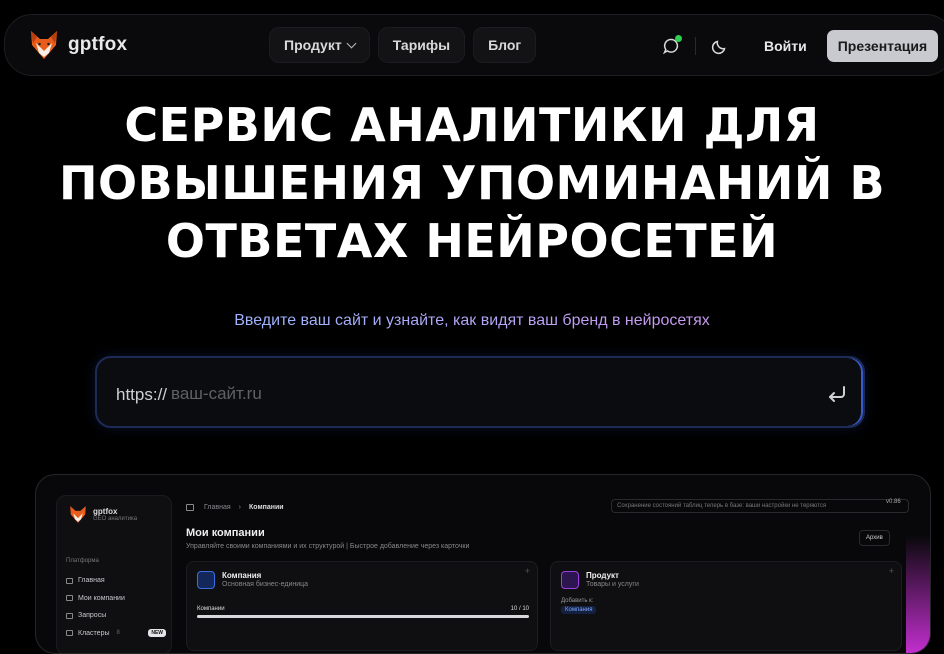  What do you see at coordinates (206, 580) in the screenshot?
I see `building-icon` at bounding box center [206, 580].